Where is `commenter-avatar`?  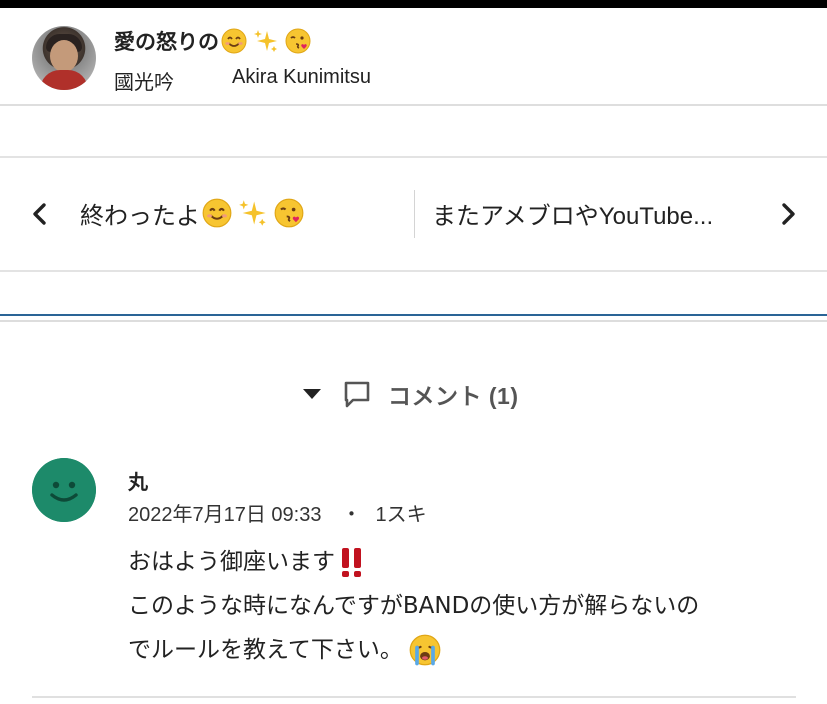 commenter-avatar is located at coordinates (64, 490).